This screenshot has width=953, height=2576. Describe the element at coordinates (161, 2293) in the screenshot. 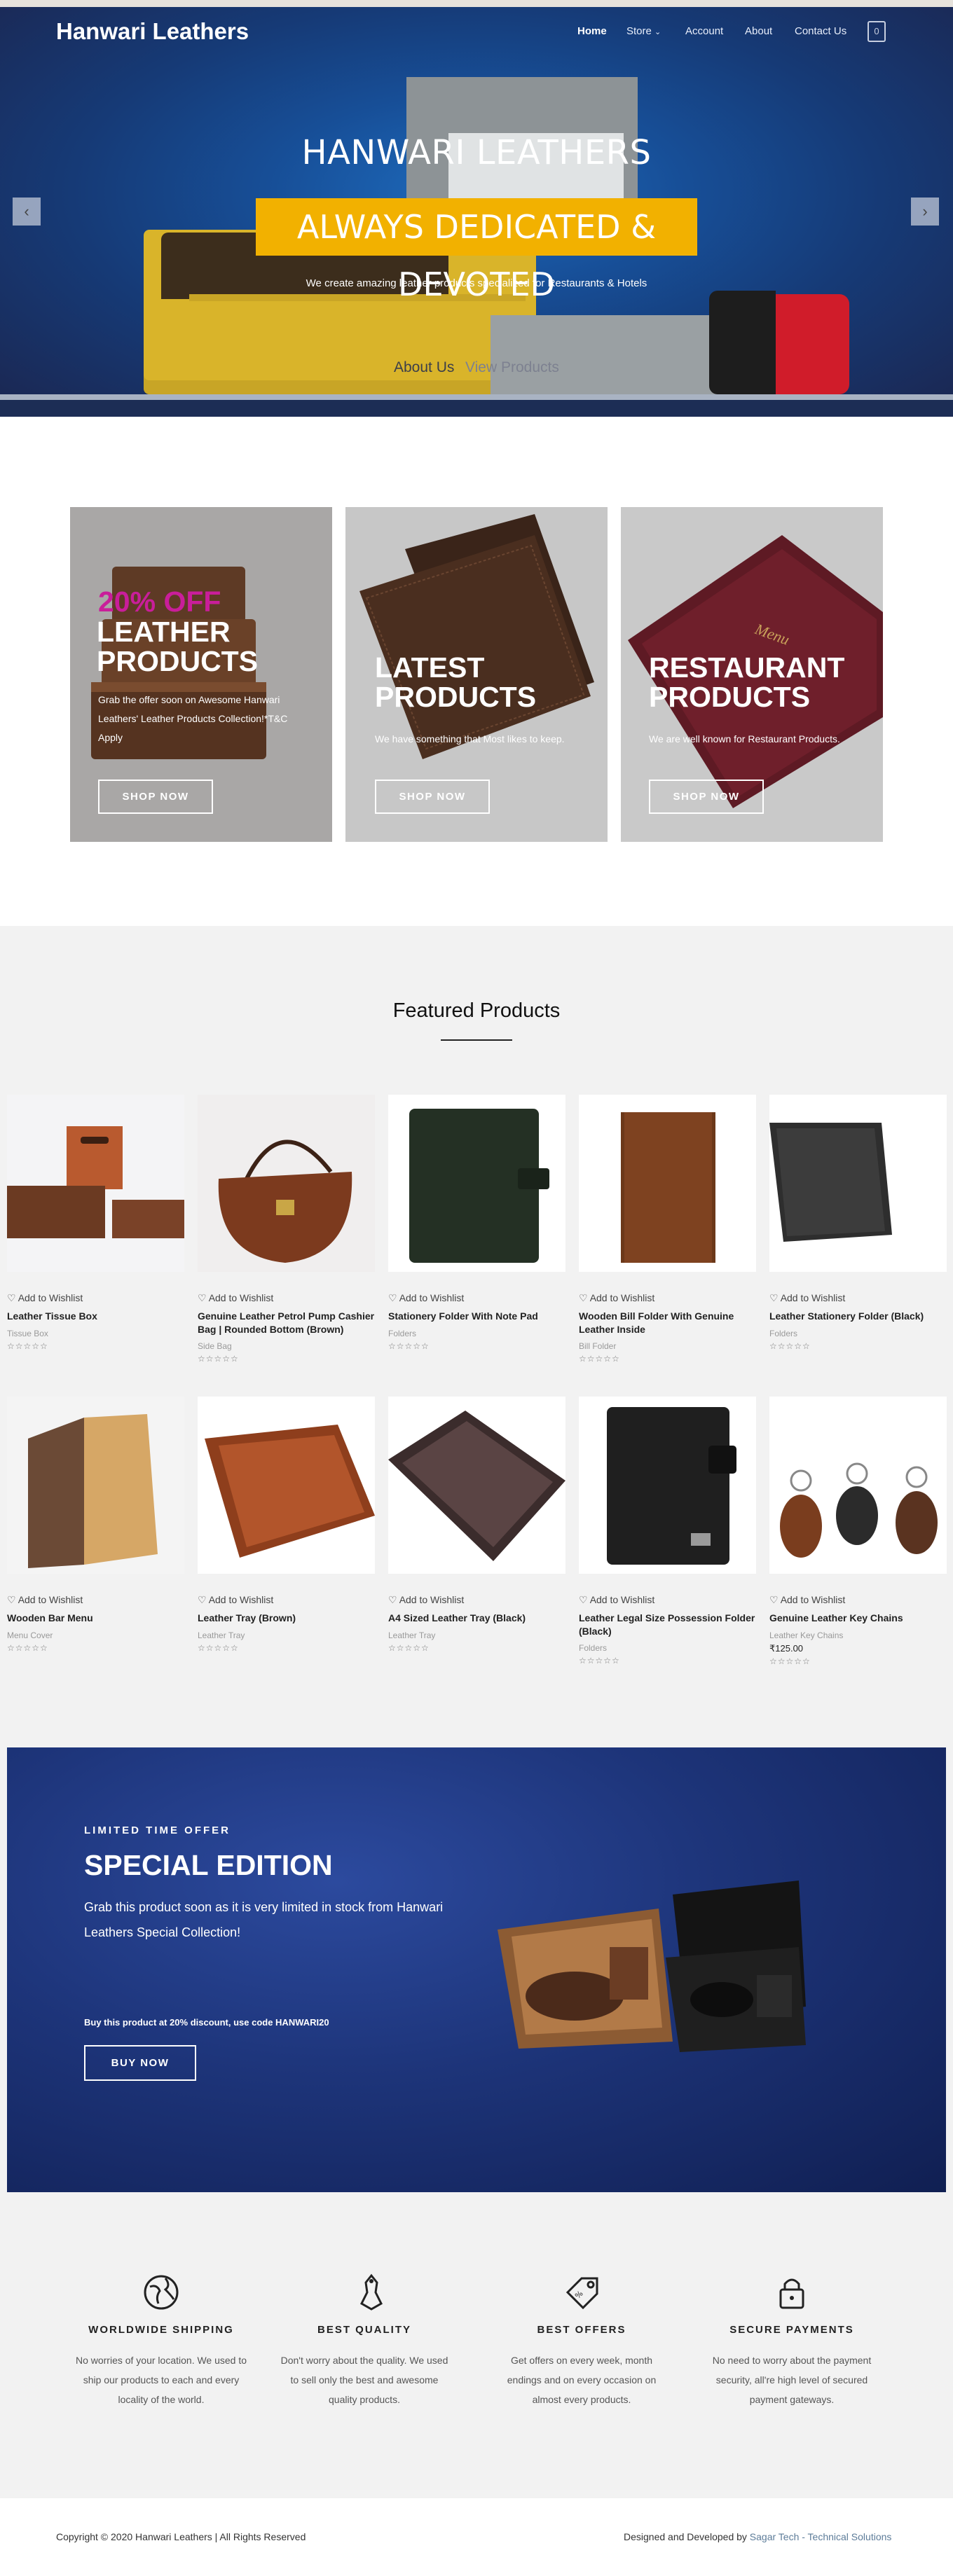

I see `globe-icon` at that location.